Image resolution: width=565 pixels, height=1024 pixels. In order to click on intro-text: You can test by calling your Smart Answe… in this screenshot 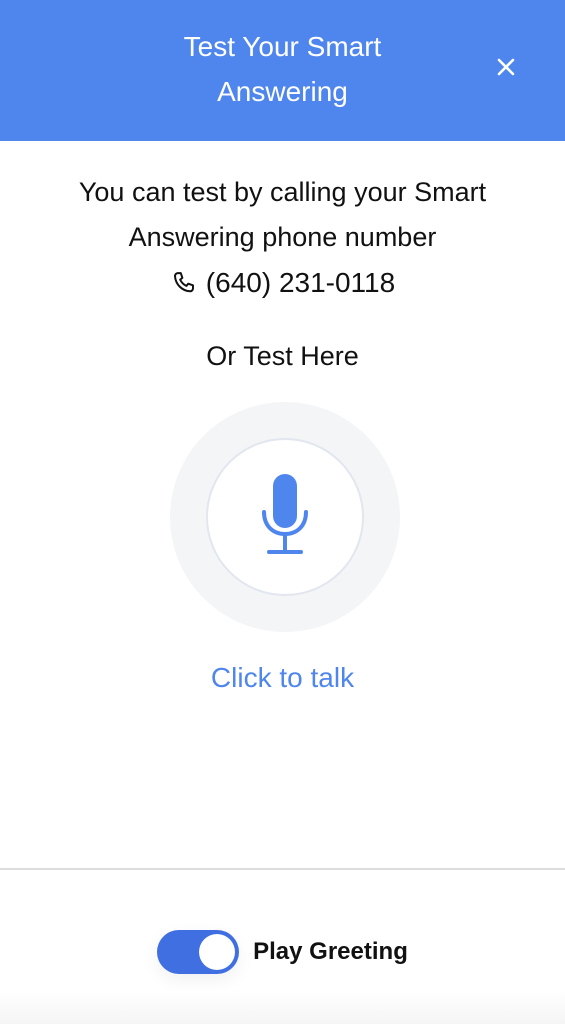, I will do `click(282, 214)`.